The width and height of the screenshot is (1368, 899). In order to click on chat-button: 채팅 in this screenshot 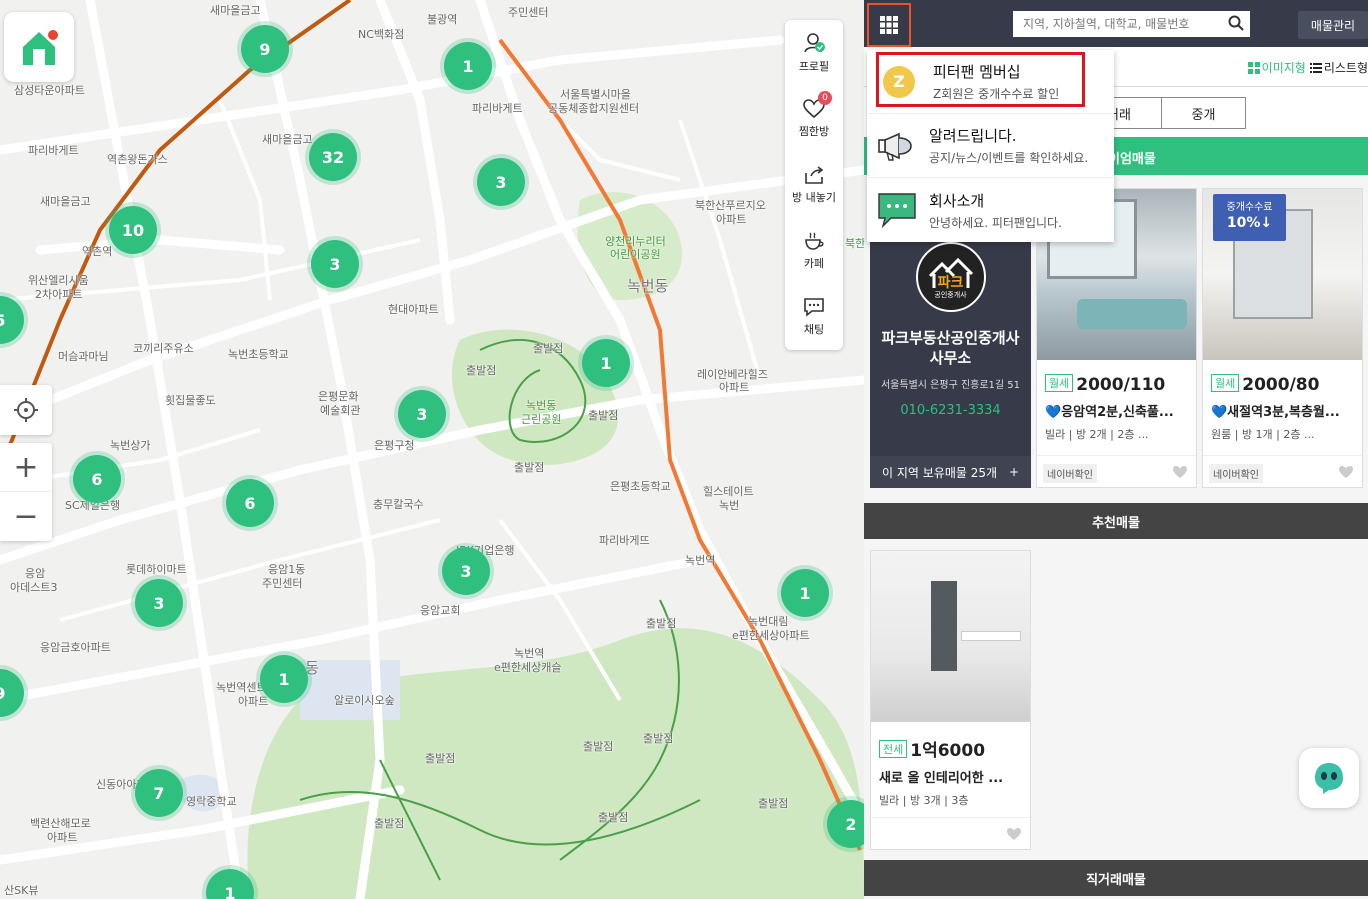, I will do `click(814, 317)`.